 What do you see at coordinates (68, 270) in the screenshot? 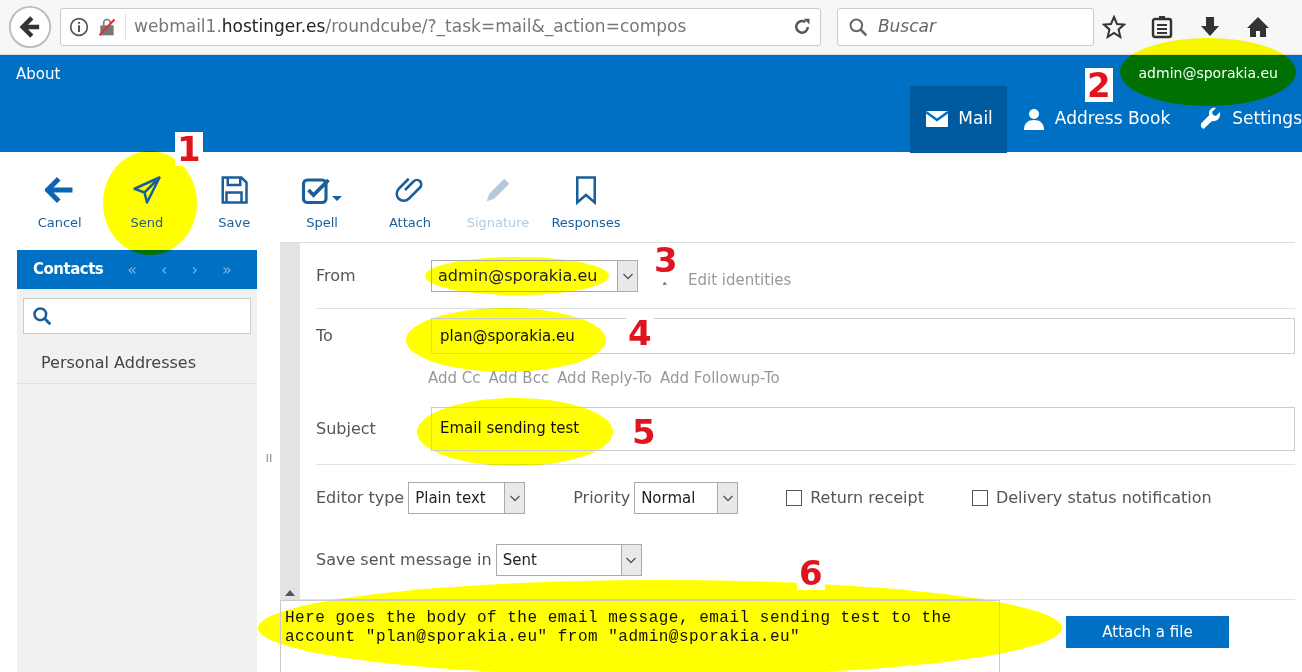
I see `contacts-title: Contacts` at bounding box center [68, 270].